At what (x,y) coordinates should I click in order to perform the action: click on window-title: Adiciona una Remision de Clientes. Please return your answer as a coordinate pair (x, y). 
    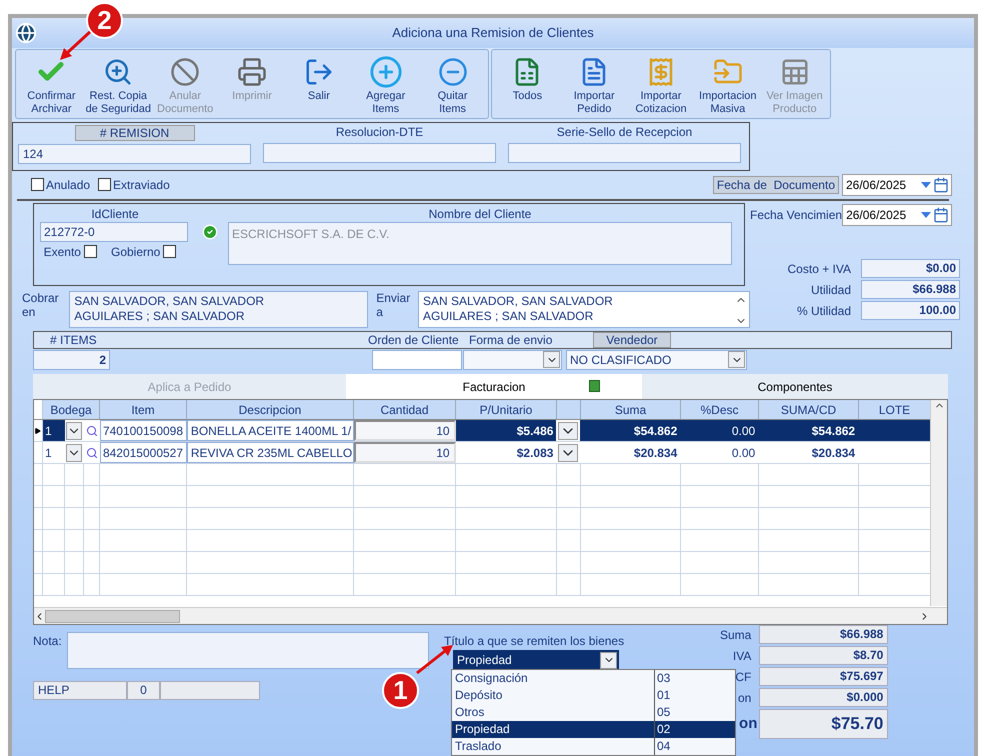
    Looking at the image, I should click on (493, 33).